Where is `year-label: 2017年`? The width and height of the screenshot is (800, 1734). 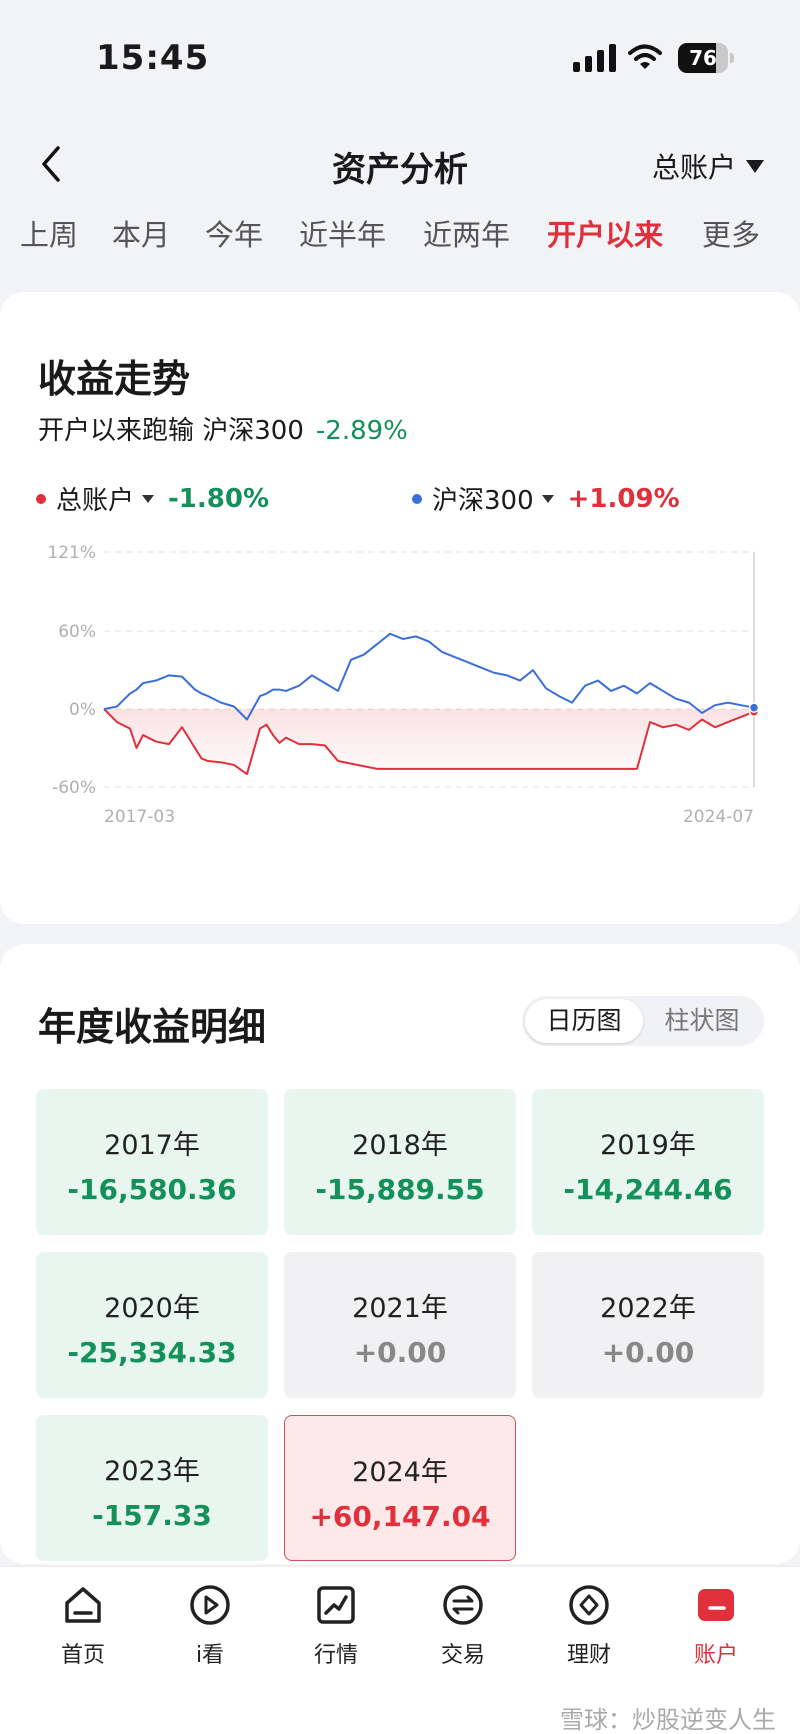
year-label: 2017年 is located at coordinates (152, 1145).